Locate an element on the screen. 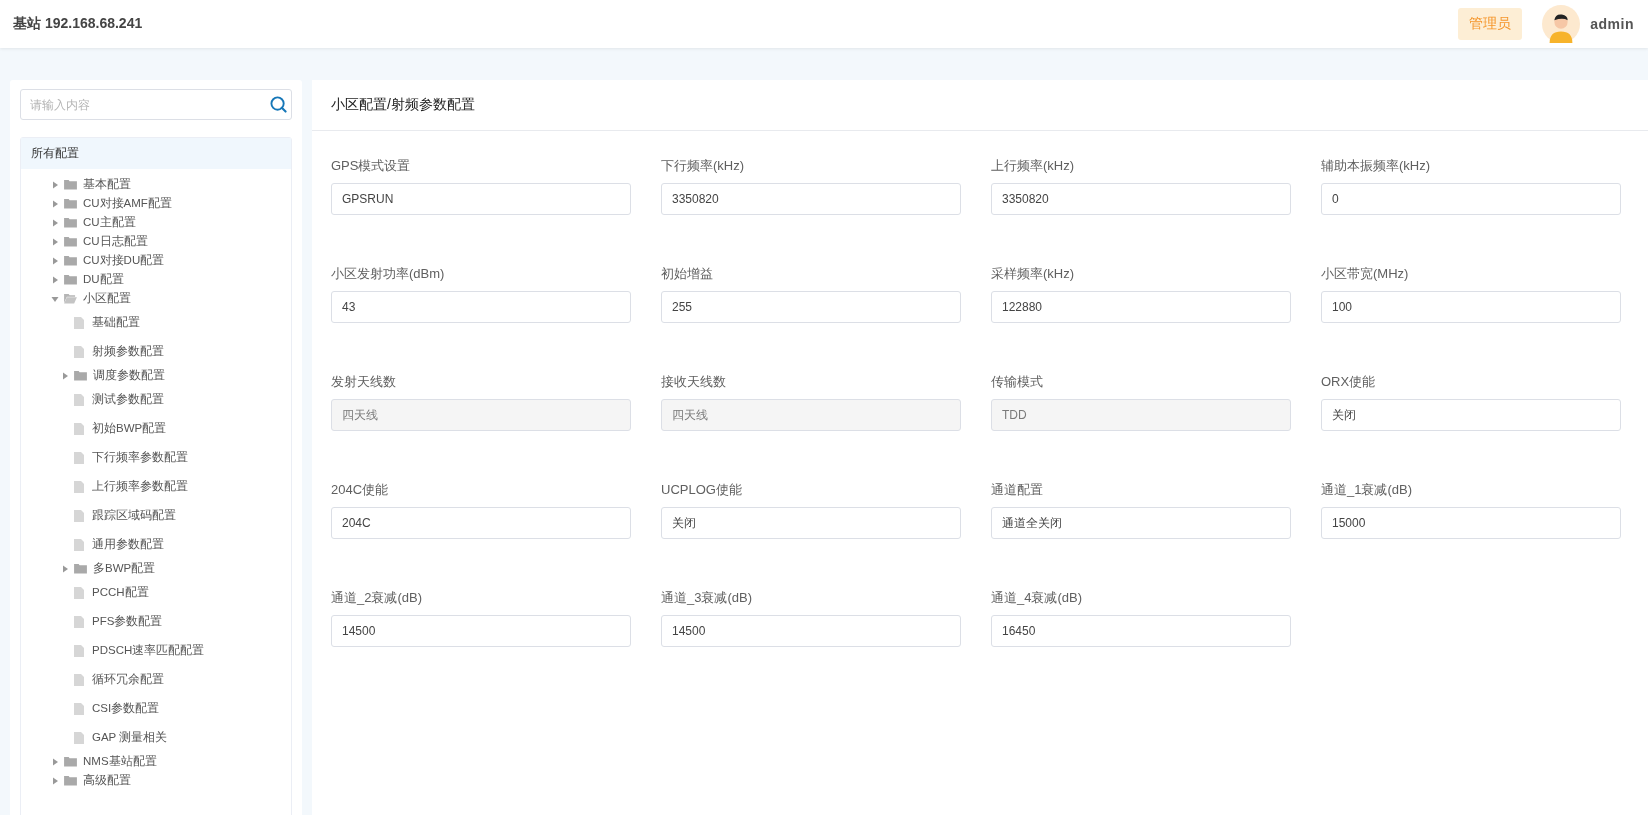 This screenshot has height=815, width=1648. tree-item: 基础配置 is located at coordinates (116, 322).